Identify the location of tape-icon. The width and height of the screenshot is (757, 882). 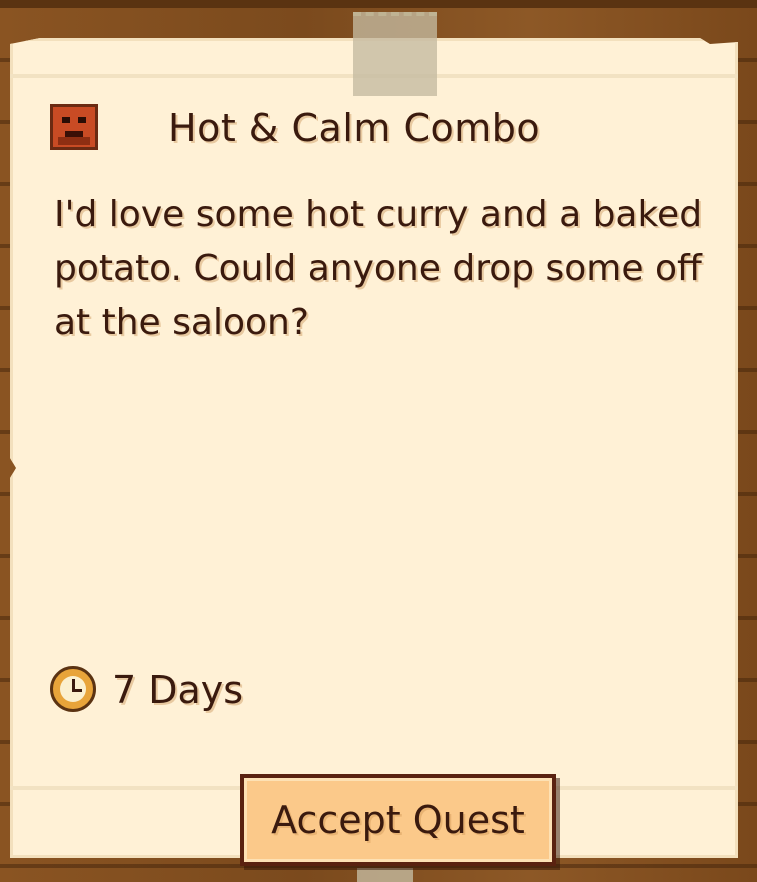
(395, 54).